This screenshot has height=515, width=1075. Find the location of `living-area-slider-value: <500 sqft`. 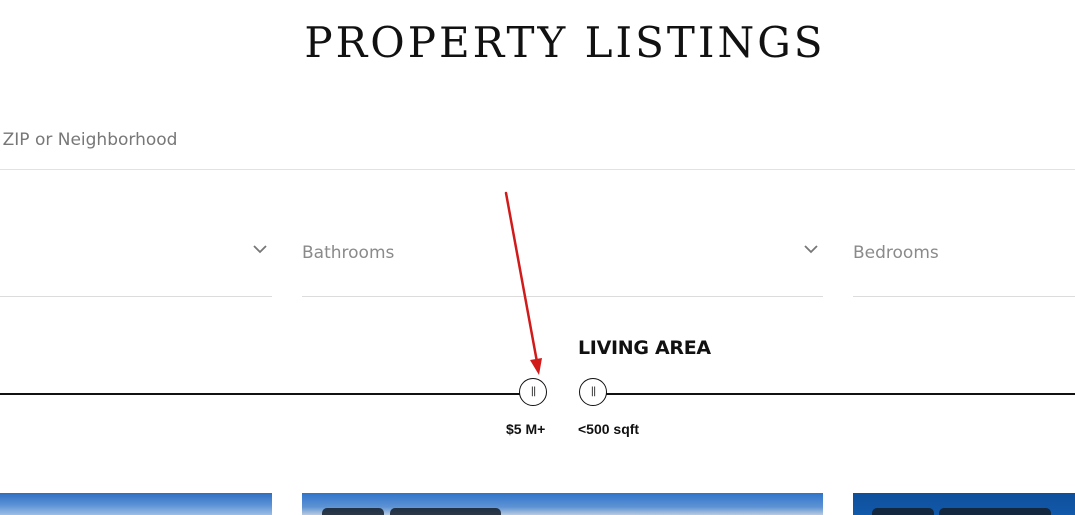

living-area-slider-value: <500 sqft is located at coordinates (609, 429).